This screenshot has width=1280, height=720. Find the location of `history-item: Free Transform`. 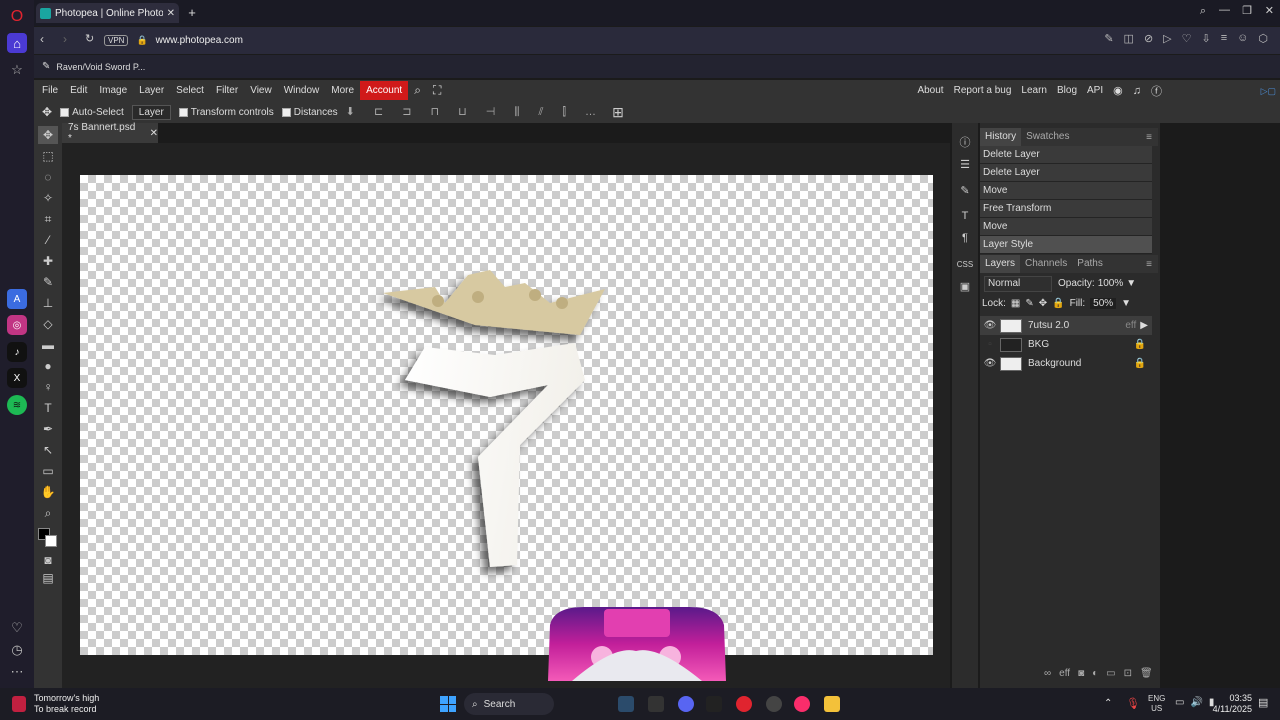

history-item: Free Transform is located at coordinates (1066, 209).